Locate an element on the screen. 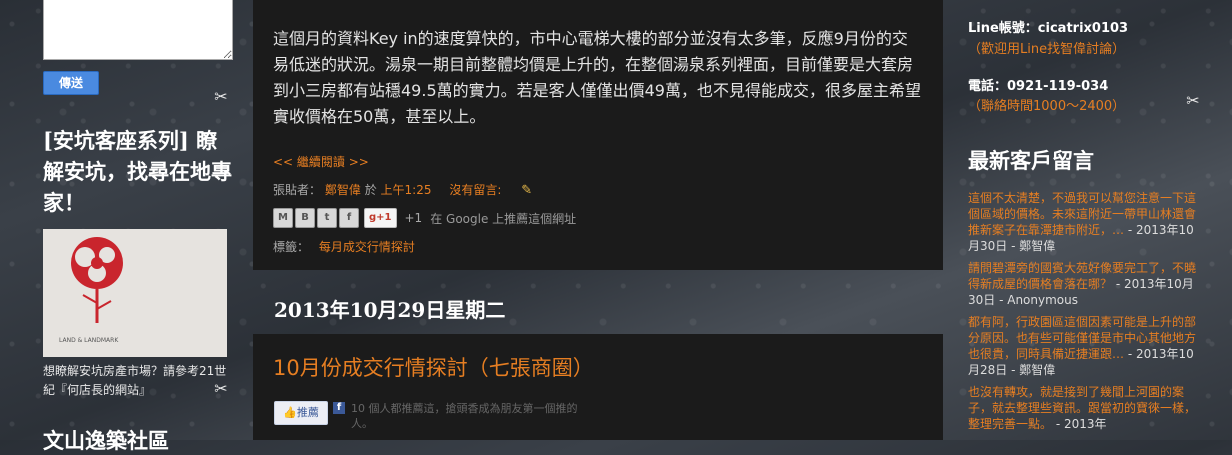 The image size is (1232, 455). send-button: 傳送 is located at coordinates (71, 83).